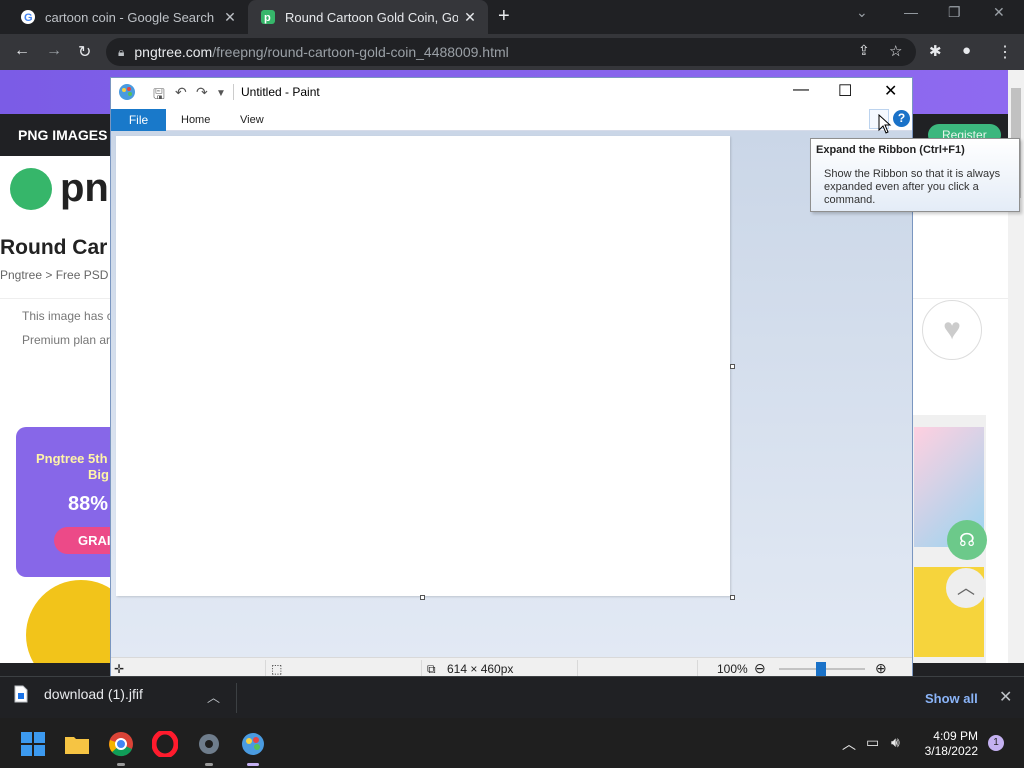  Describe the element at coordinates (252, 120) in the screenshot. I see `tab-view: View` at that location.